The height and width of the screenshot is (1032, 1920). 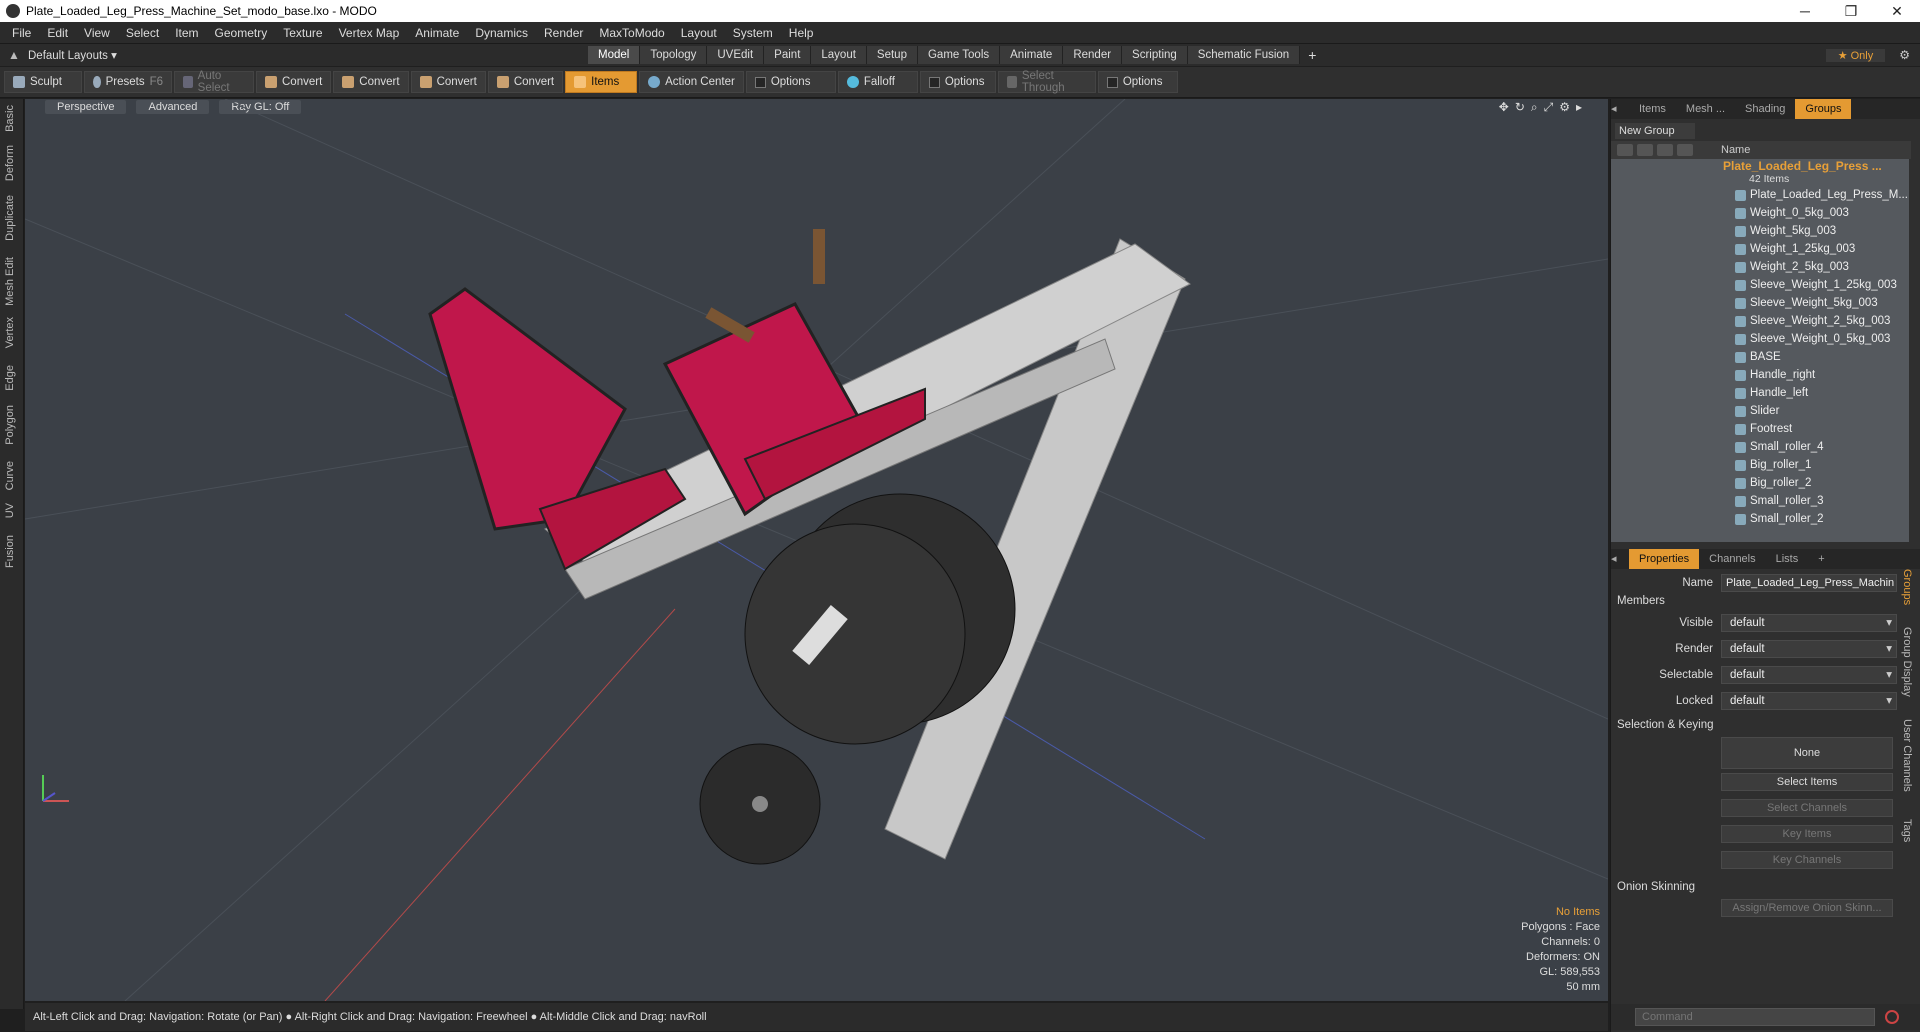 What do you see at coordinates (1760, 213) in the screenshot?
I see `list-item: Weight_0_5kg_003` at bounding box center [1760, 213].